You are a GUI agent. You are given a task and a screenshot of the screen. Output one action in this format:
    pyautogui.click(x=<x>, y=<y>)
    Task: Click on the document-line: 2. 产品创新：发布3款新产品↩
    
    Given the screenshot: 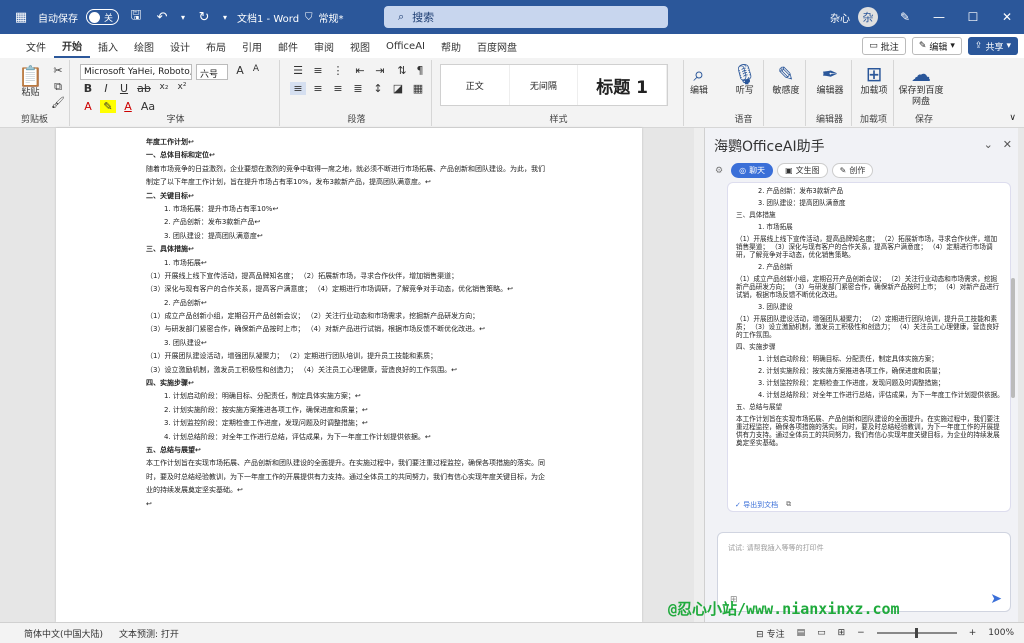 What is the action you would take?
    pyautogui.click(x=394, y=222)
    